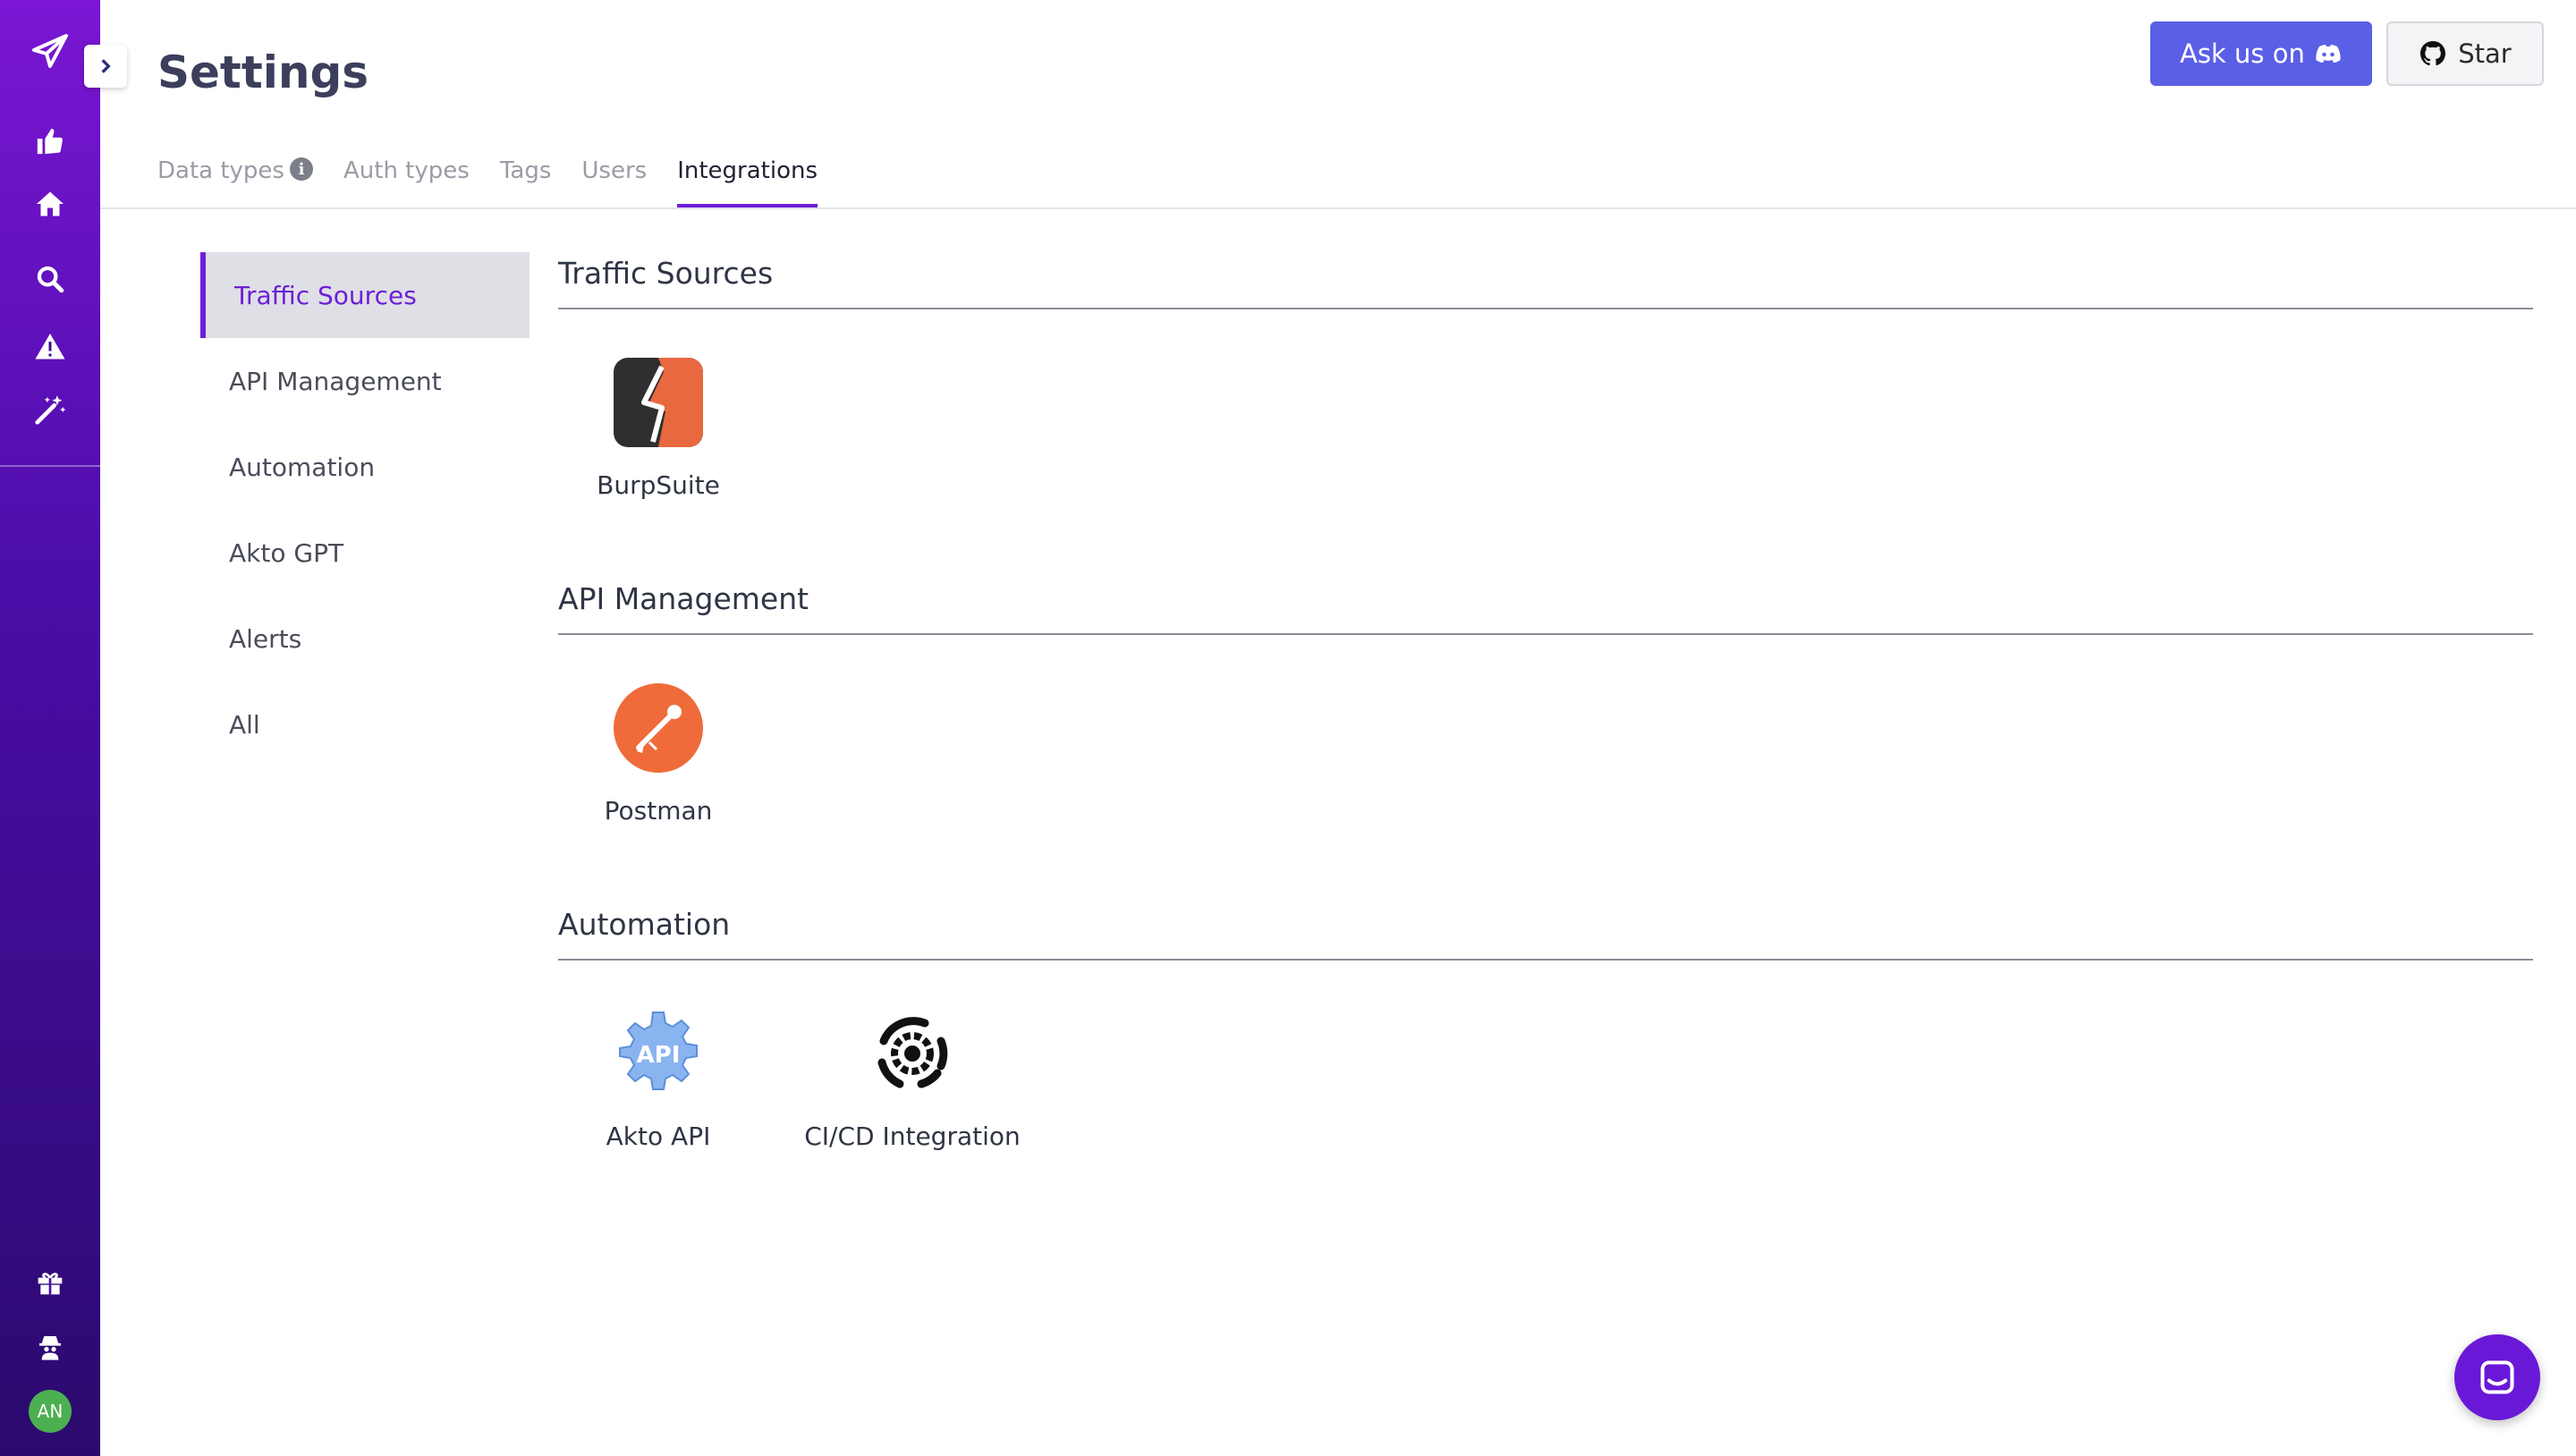 This screenshot has width=2576, height=1456. I want to click on github-star-button: Star, so click(2465, 53).